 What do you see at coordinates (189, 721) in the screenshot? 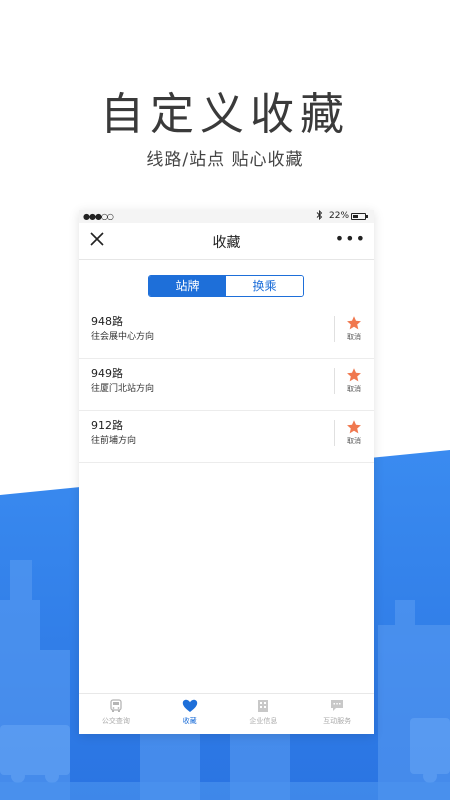
I see `tab-label: 收藏` at bounding box center [189, 721].